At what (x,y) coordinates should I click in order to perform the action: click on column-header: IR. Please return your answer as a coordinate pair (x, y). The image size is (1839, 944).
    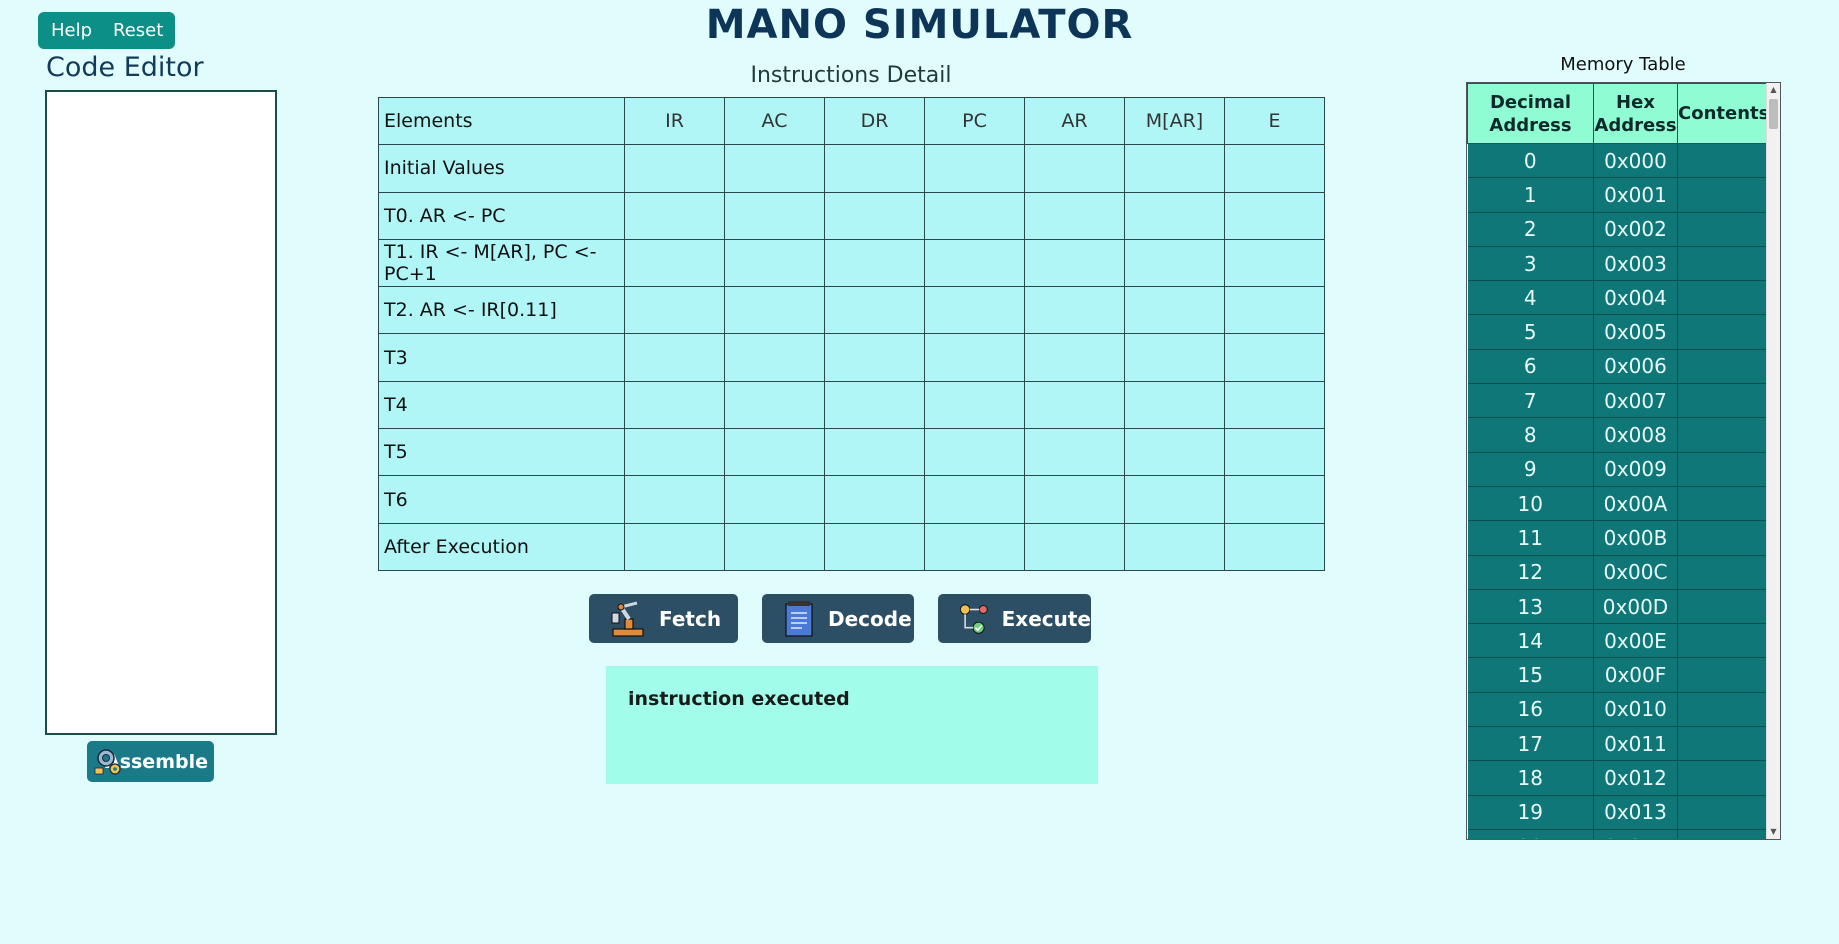
    Looking at the image, I should click on (674, 121).